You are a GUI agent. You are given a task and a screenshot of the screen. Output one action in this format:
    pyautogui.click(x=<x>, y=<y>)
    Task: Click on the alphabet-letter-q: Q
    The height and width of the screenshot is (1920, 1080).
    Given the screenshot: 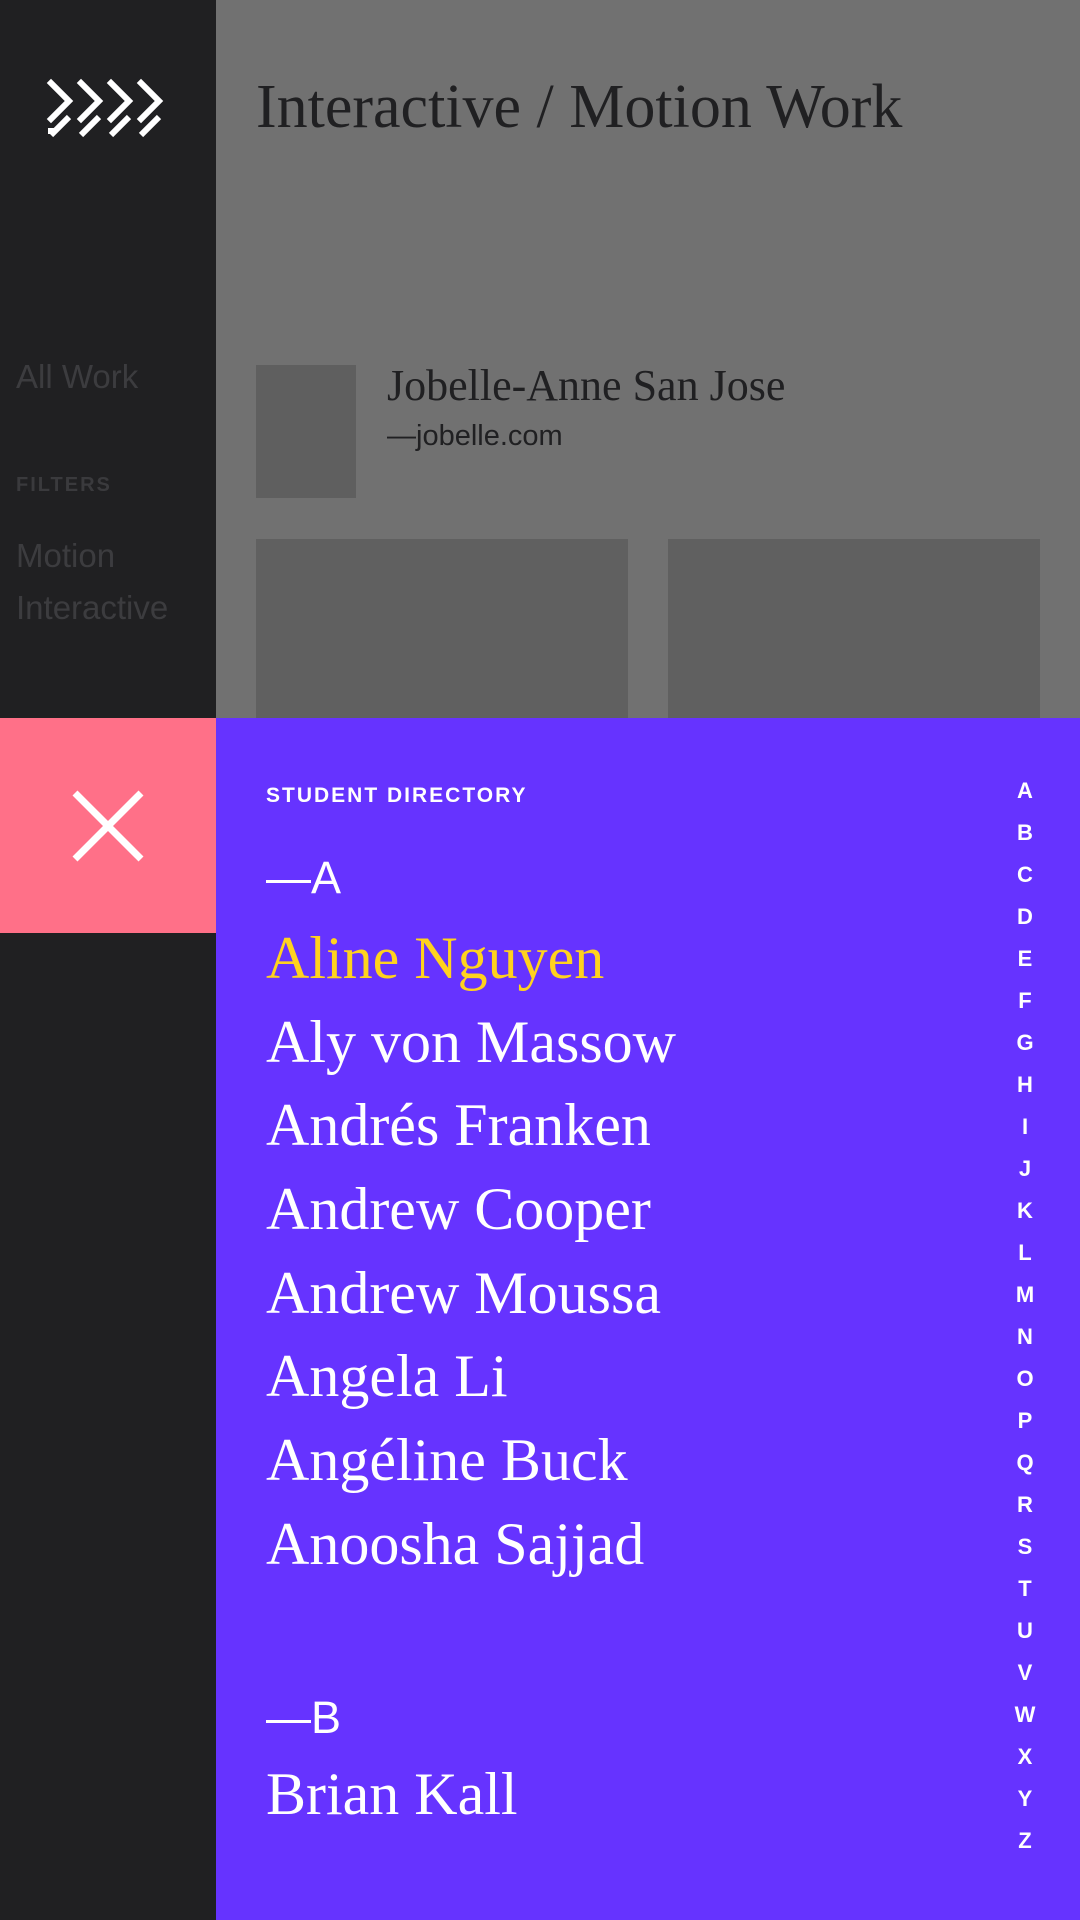 What is the action you would take?
    pyautogui.click(x=1025, y=1463)
    